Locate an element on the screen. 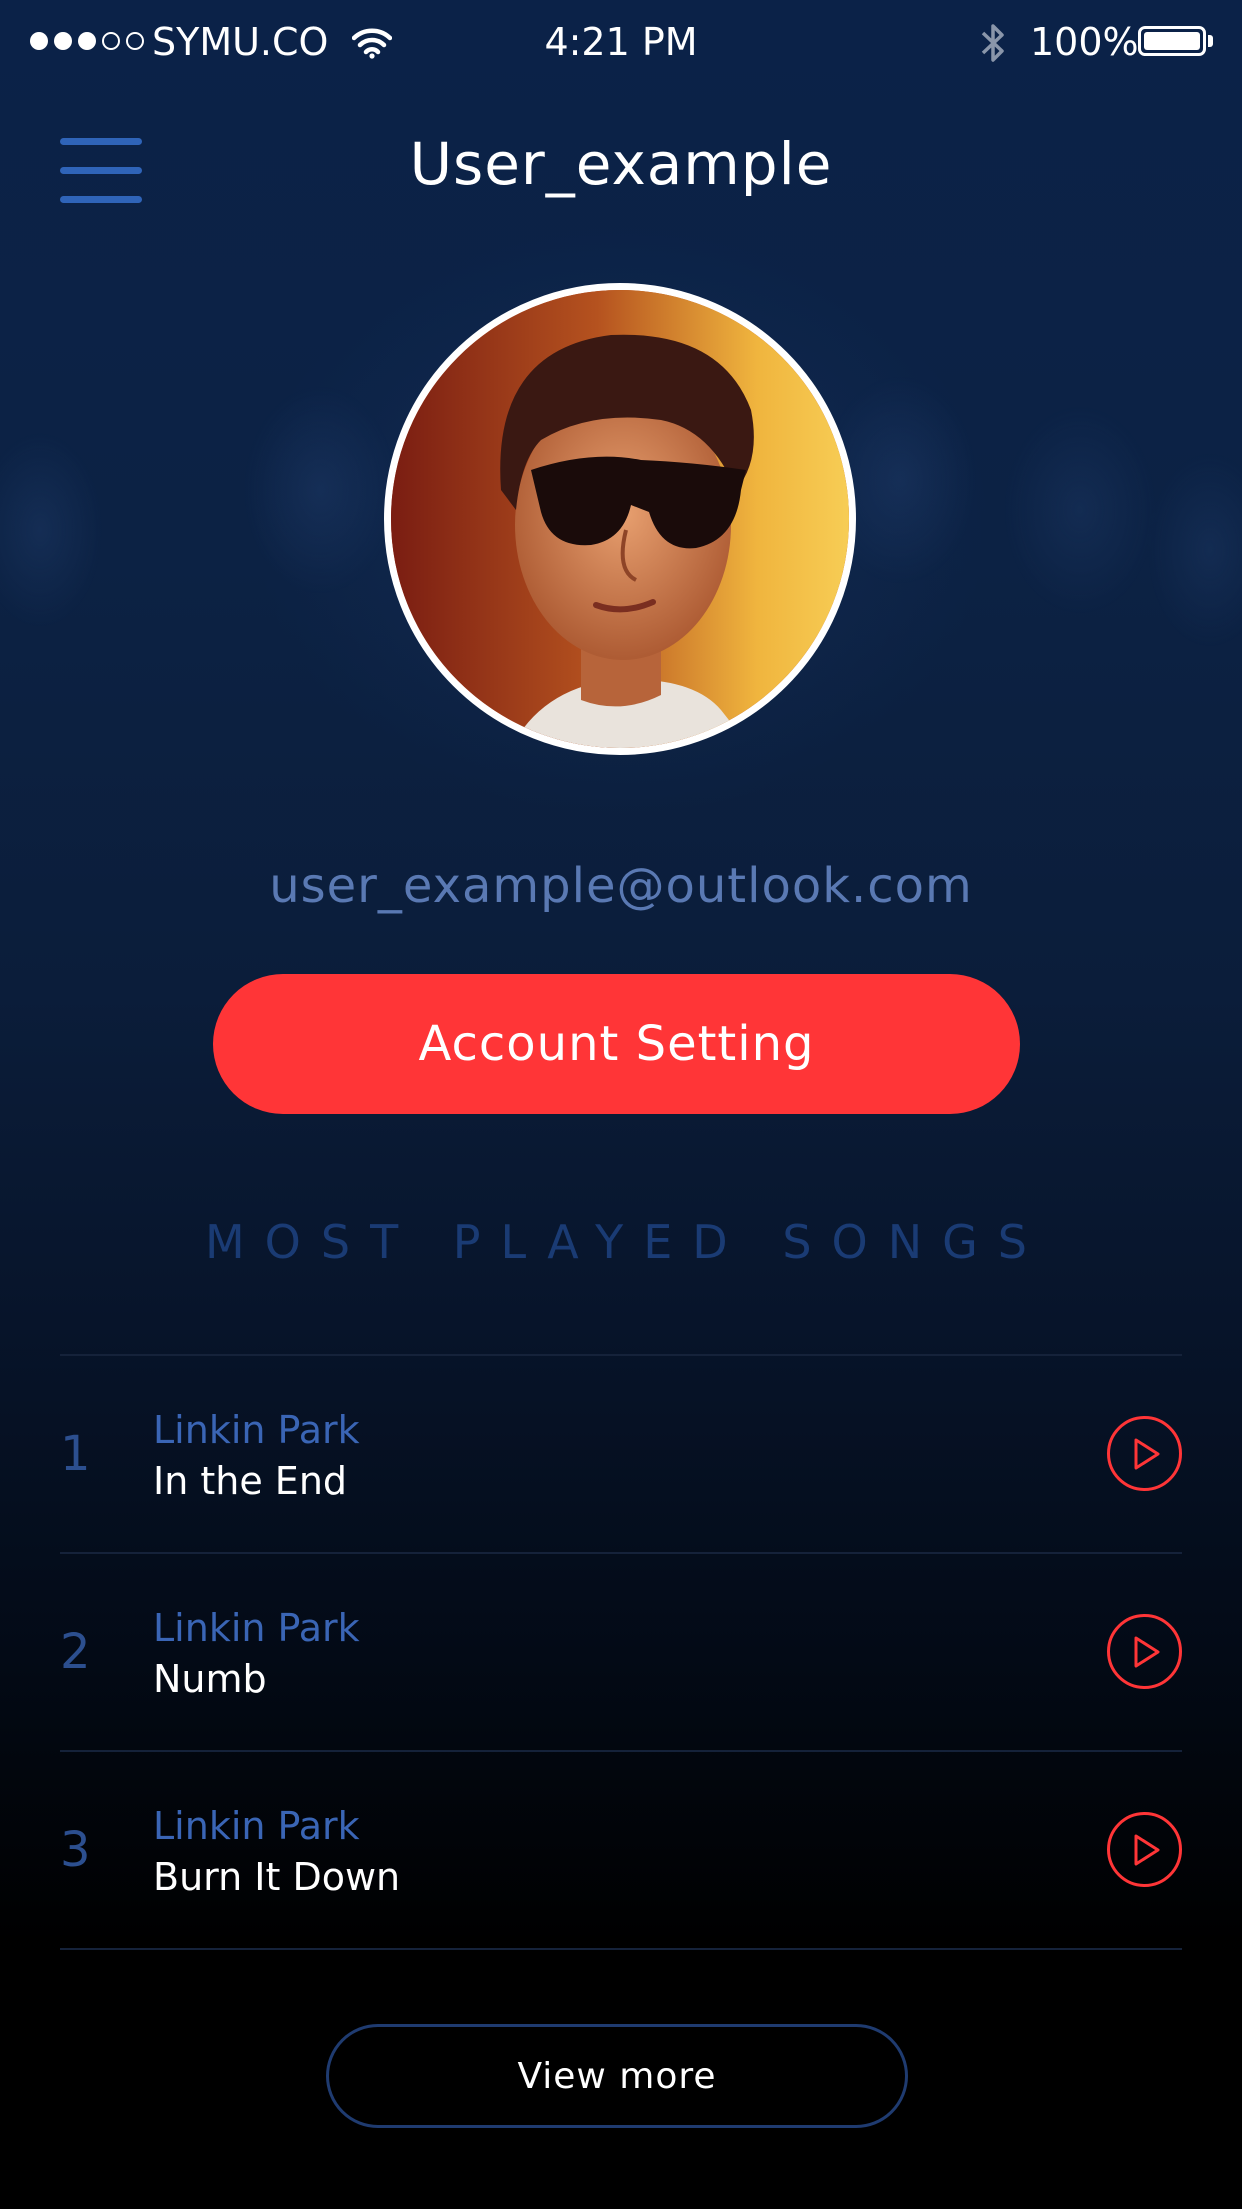 The image size is (1242, 2209). battery-cap is located at coordinates (1210, 41).